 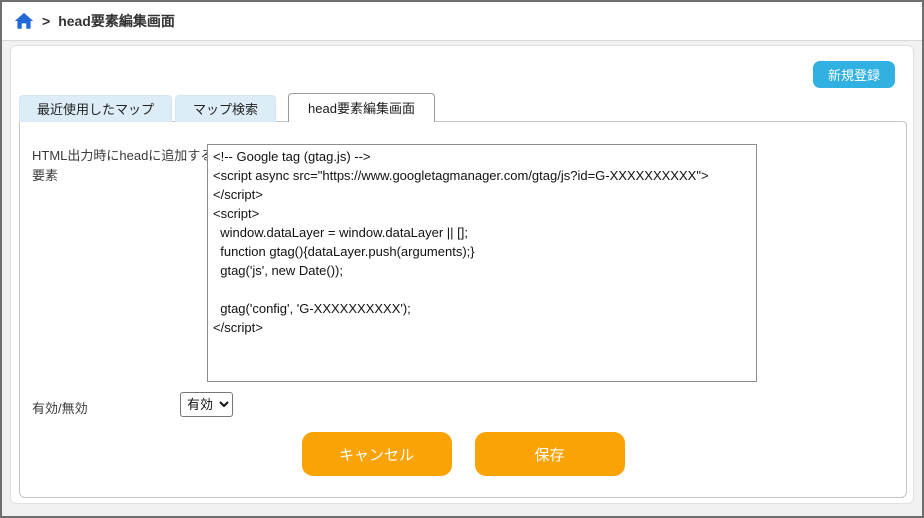 I want to click on head-elements-label: HTML出力時にheadに追加する要素, so click(x=123, y=165).